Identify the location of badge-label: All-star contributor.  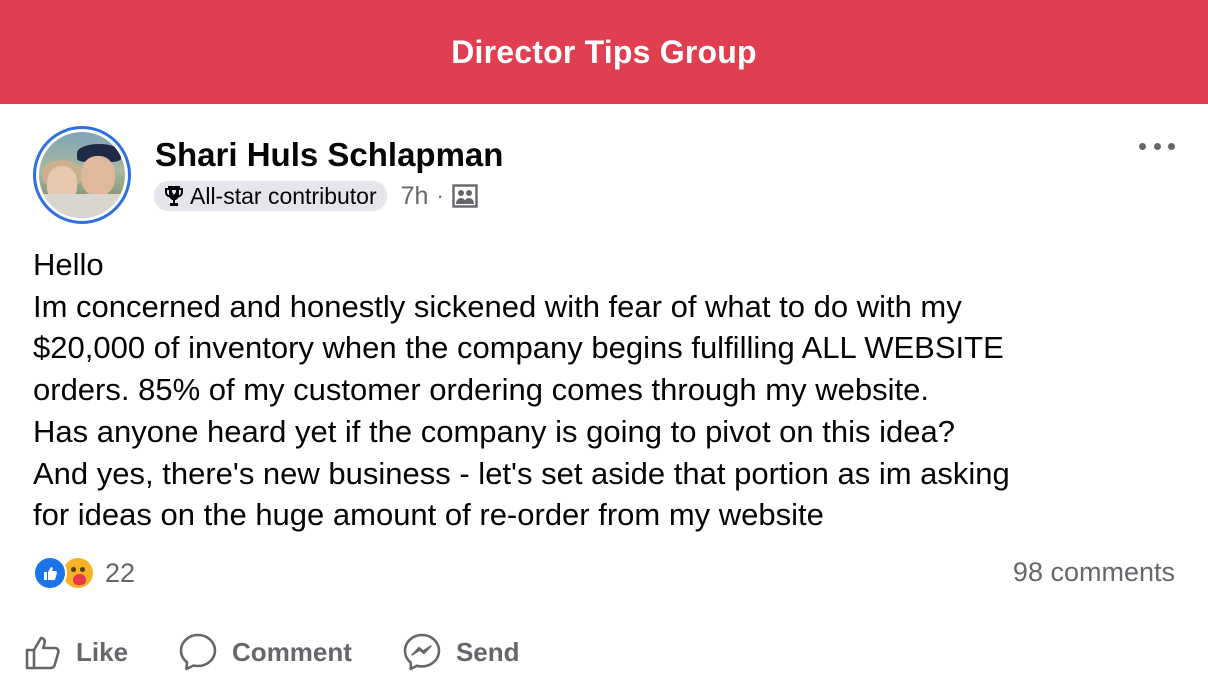
(283, 195).